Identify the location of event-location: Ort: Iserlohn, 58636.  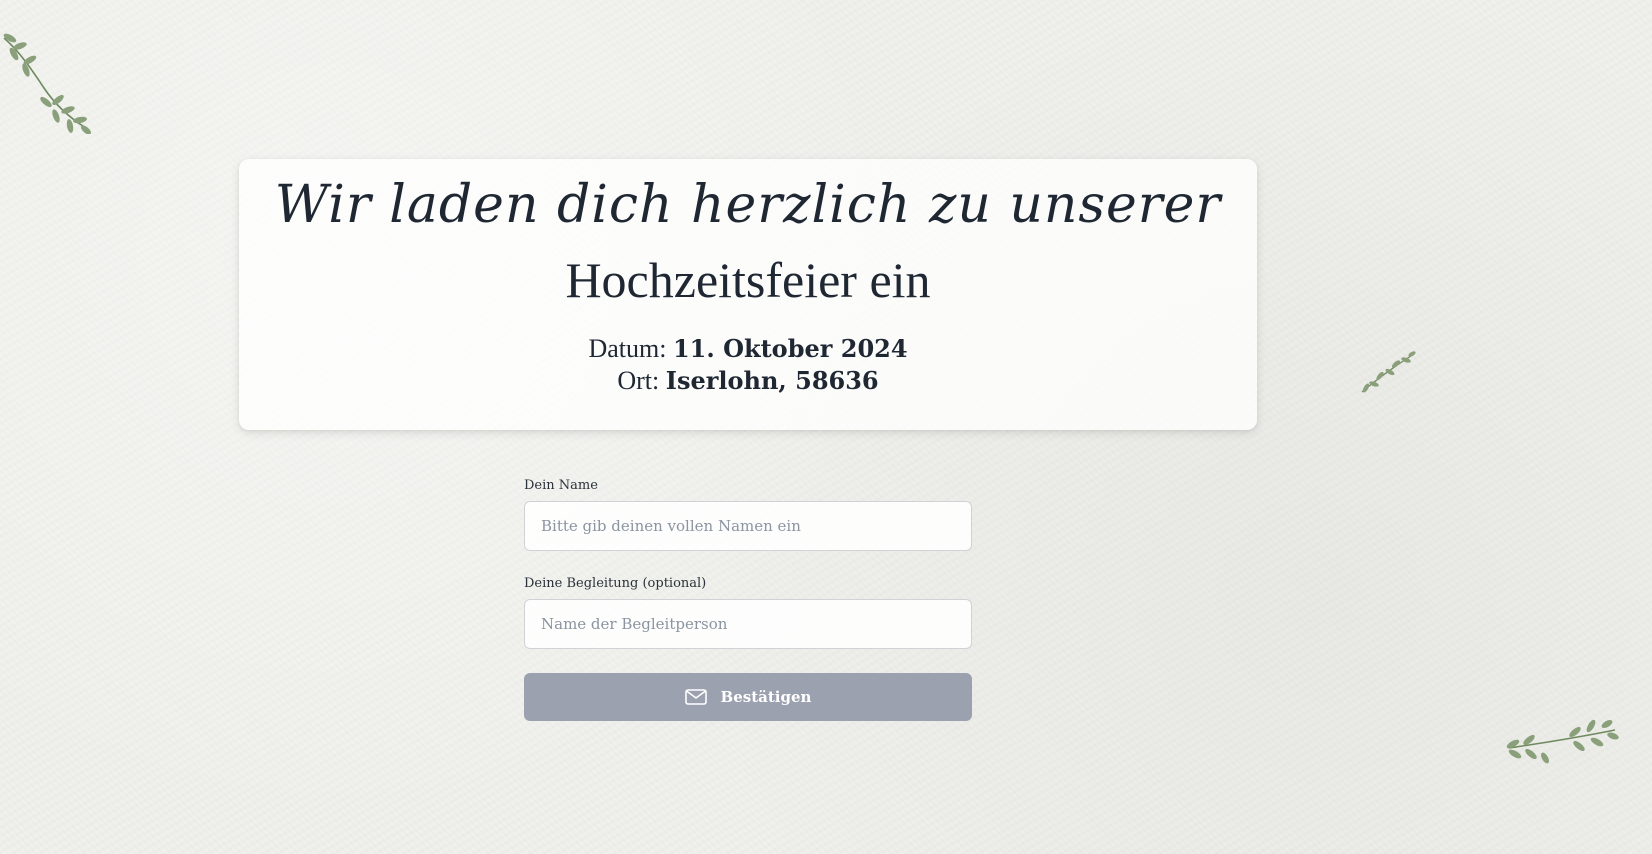
(748, 381).